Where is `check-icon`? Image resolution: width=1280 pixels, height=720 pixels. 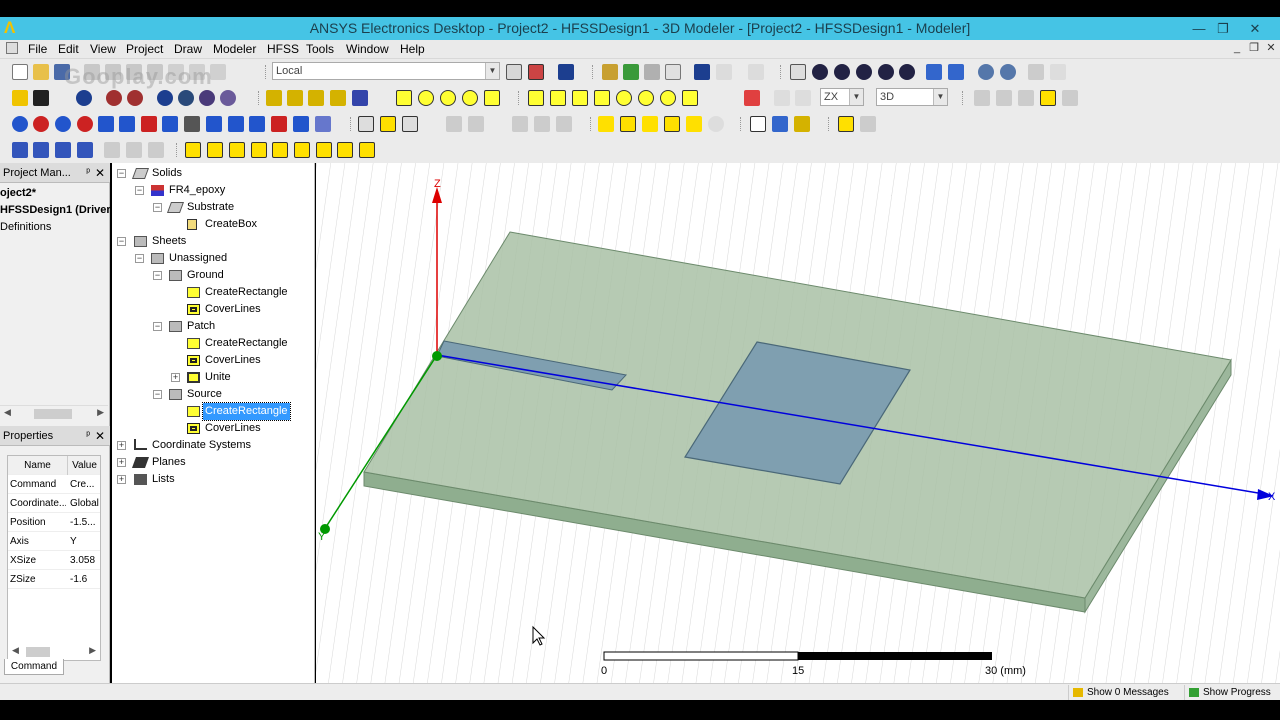 check-icon is located at coordinates (631, 72).